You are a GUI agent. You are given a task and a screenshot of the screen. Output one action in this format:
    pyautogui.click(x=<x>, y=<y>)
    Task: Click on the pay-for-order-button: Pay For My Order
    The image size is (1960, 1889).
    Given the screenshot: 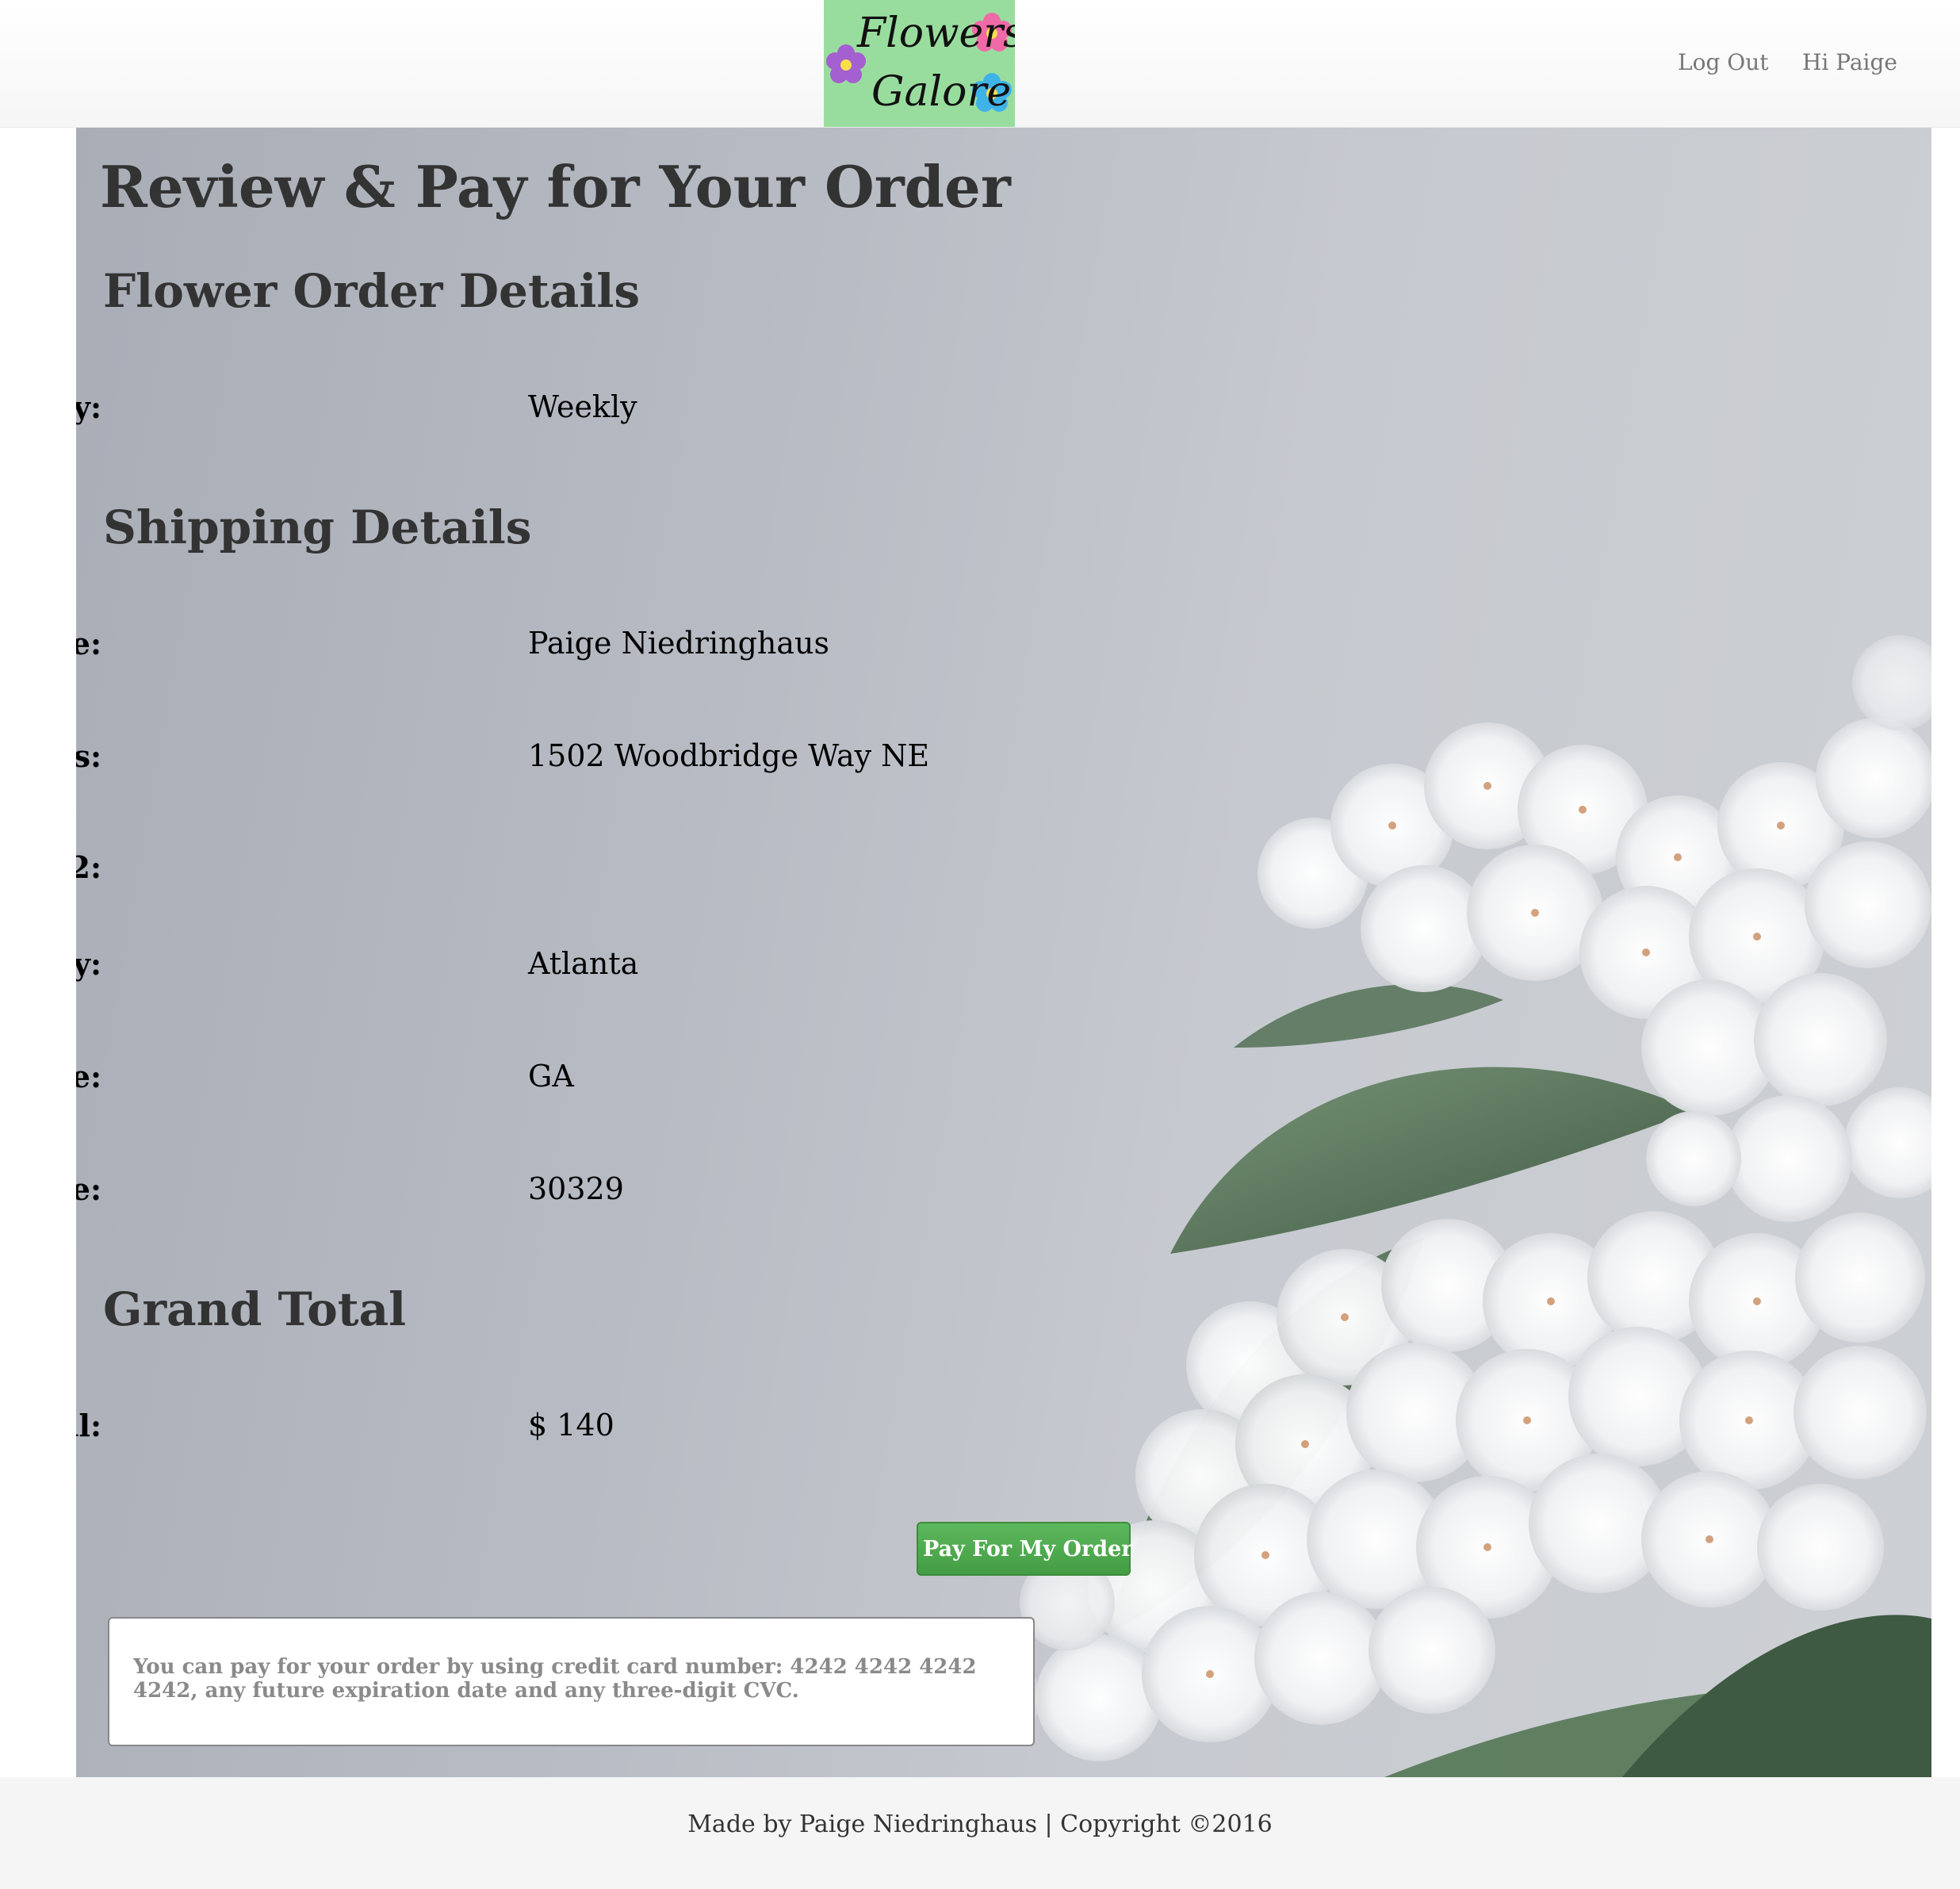 What is the action you would take?
    pyautogui.click(x=1025, y=1549)
    